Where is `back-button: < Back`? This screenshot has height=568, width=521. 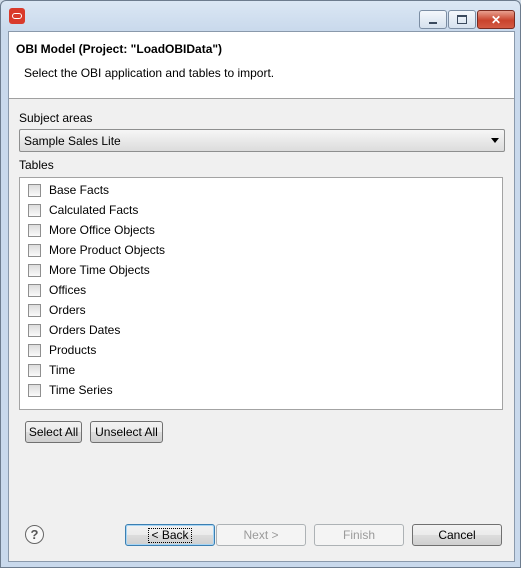 back-button: < Back is located at coordinates (170, 535).